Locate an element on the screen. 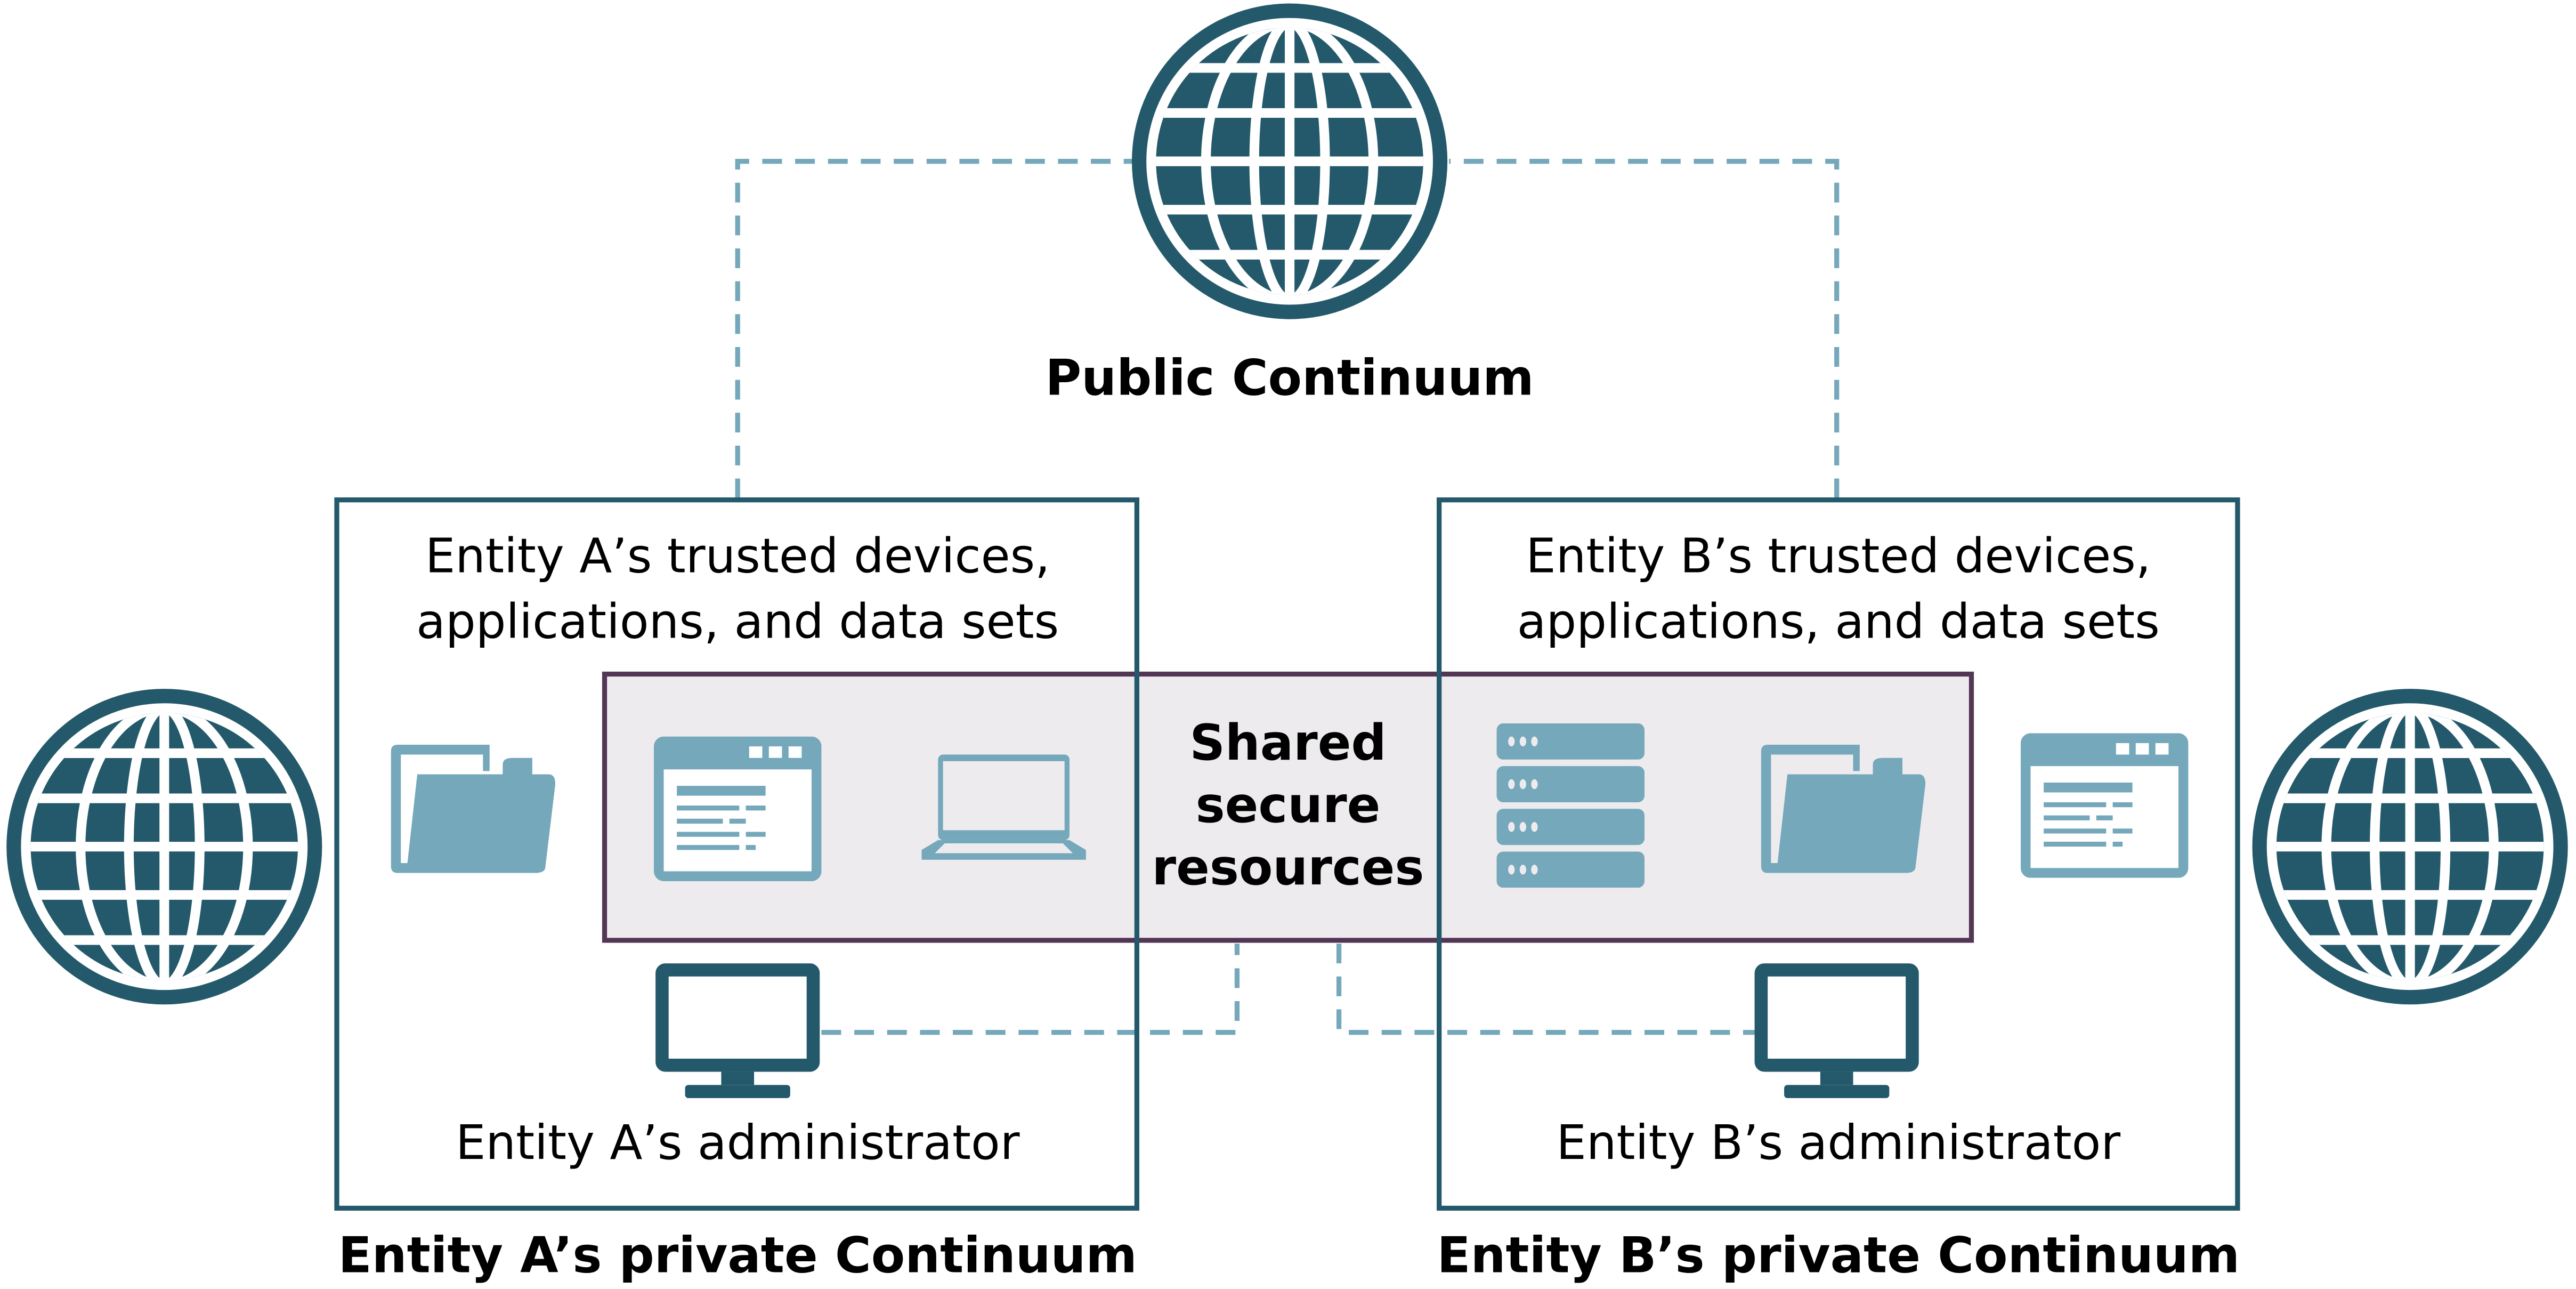  entity-b-continuum-label: Entity B’s private Continuum is located at coordinates (1839, 1255).